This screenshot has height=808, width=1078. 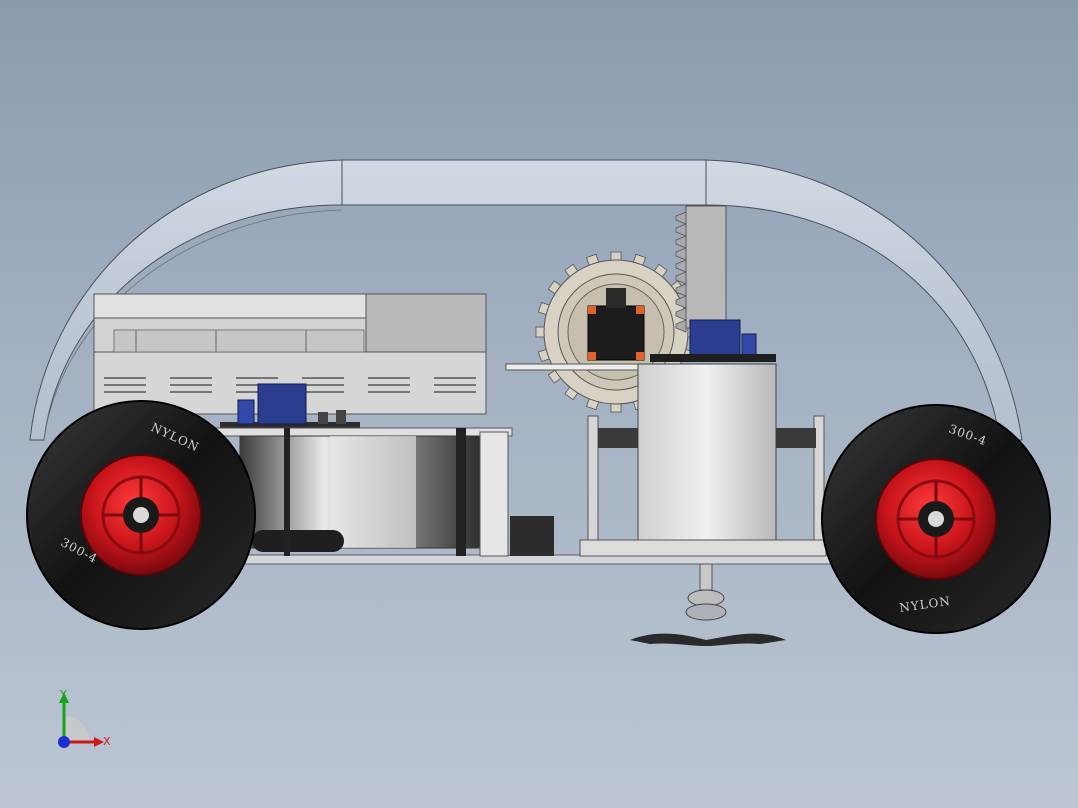 I want to click on gear-rack, so click(x=701, y=269).